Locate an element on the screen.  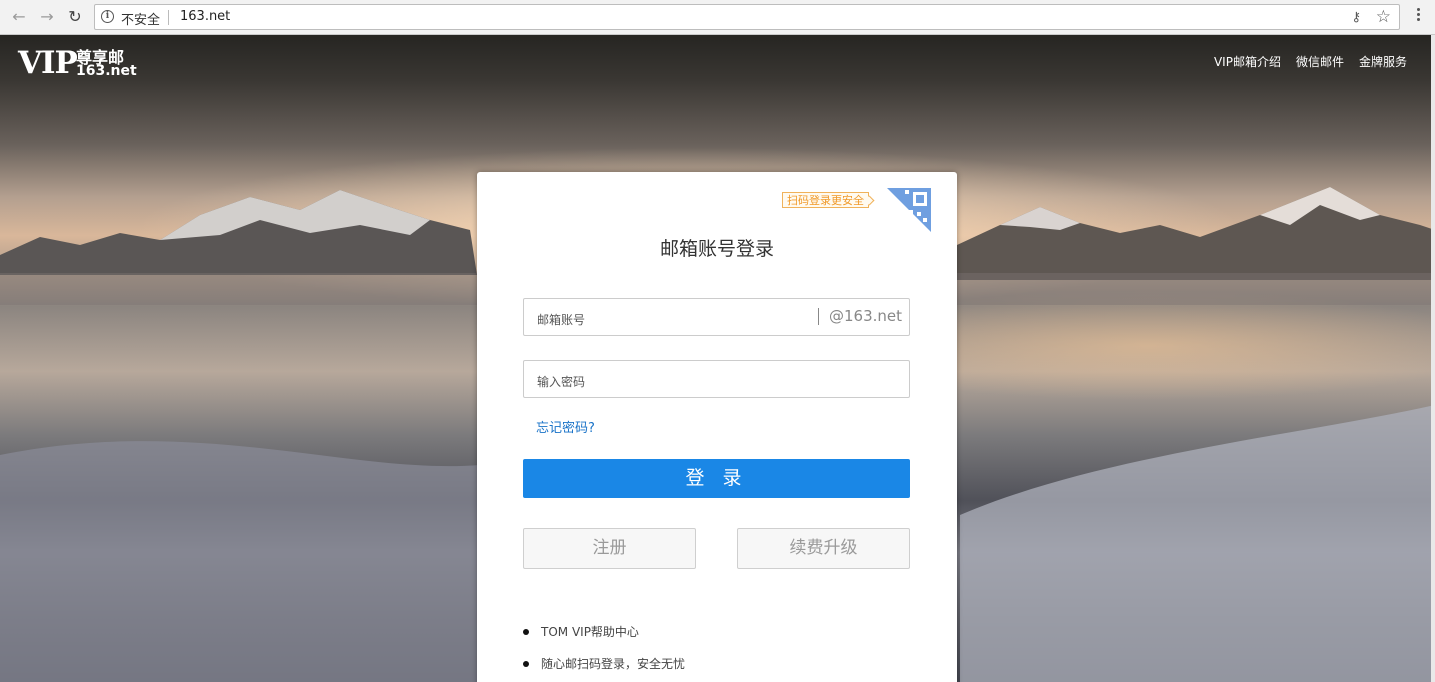
register-button: 注册 is located at coordinates (609, 548).